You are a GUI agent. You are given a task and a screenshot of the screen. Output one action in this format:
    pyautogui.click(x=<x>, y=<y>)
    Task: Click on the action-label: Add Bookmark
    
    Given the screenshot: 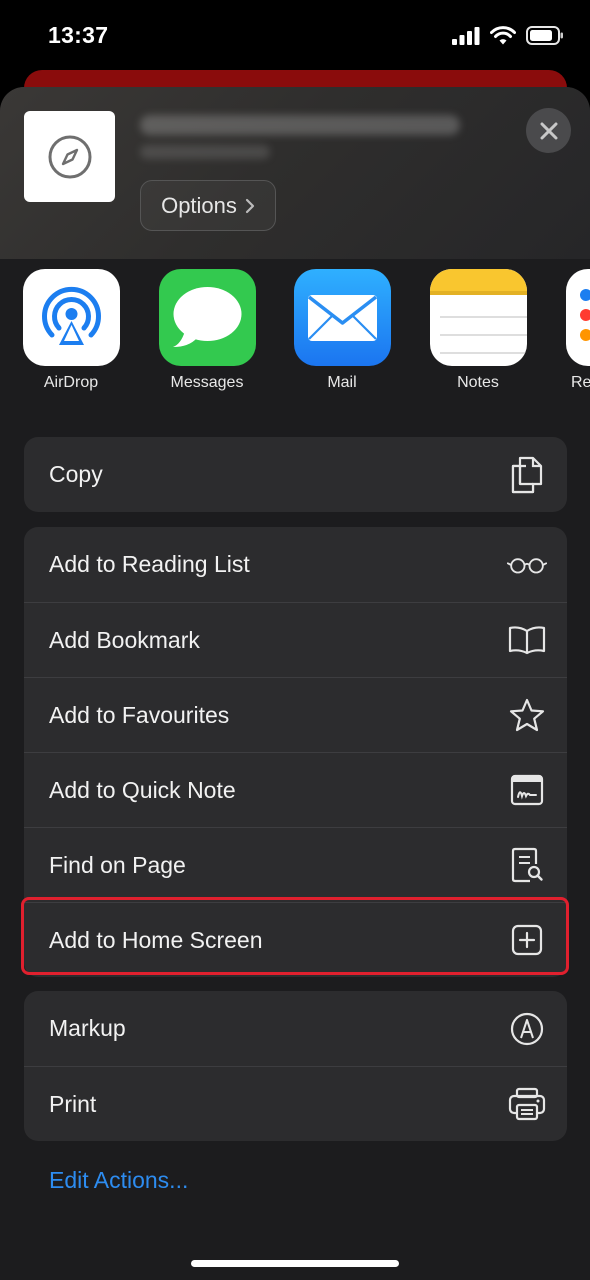 What is the action you would take?
    pyautogui.click(x=124, y=639)
    